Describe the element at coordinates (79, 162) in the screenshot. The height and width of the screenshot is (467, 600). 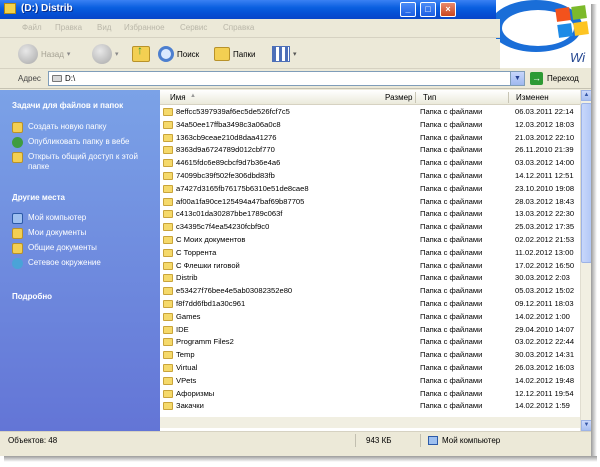
I see `share-folder-link: Открыть общий доступ к этой папке` at that location.